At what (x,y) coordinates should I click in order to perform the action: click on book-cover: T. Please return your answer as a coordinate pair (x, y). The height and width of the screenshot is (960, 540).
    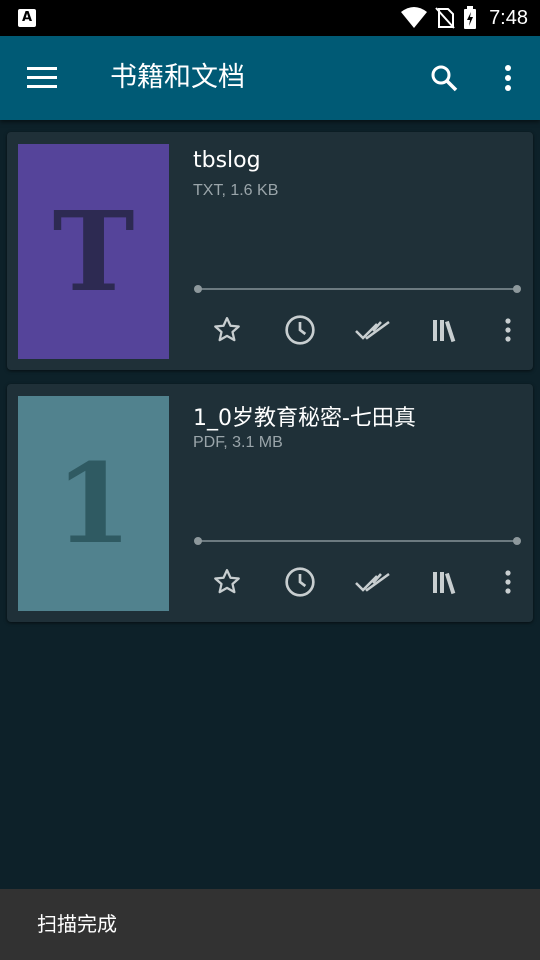
    Looking at the image, I should click on (93, 251).